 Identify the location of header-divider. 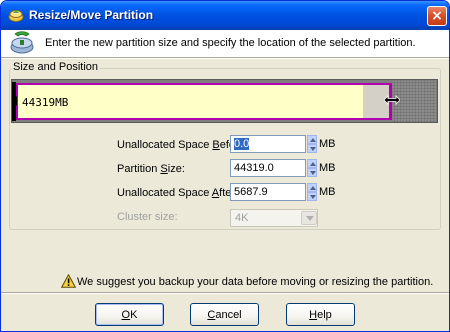
(225, 58).